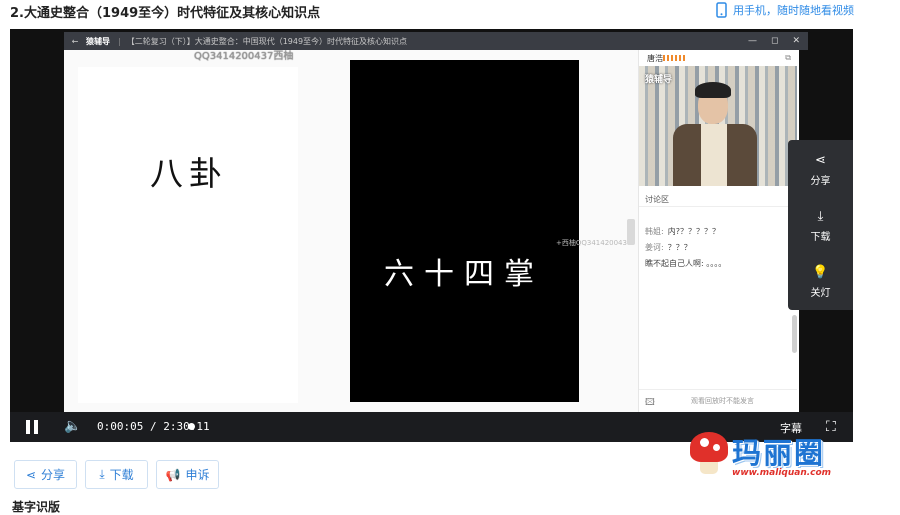 Image resolution: width=900 pixels, height=515 pixels. Describe the element at coordinates (657, 199) in the screenshot. I see `discussion-title: 讨论区` at that location.